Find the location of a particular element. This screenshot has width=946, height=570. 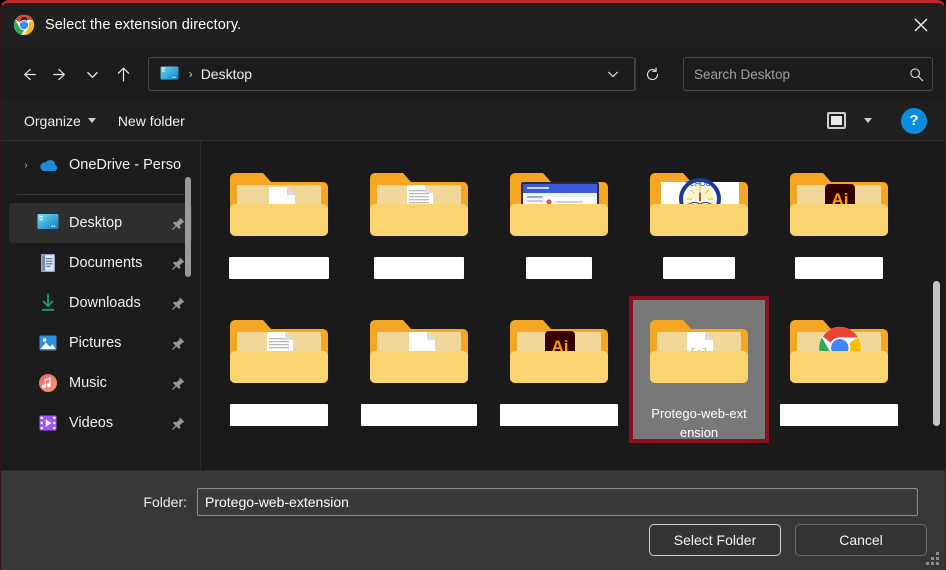

up-button is located at coordinates (124, 74).